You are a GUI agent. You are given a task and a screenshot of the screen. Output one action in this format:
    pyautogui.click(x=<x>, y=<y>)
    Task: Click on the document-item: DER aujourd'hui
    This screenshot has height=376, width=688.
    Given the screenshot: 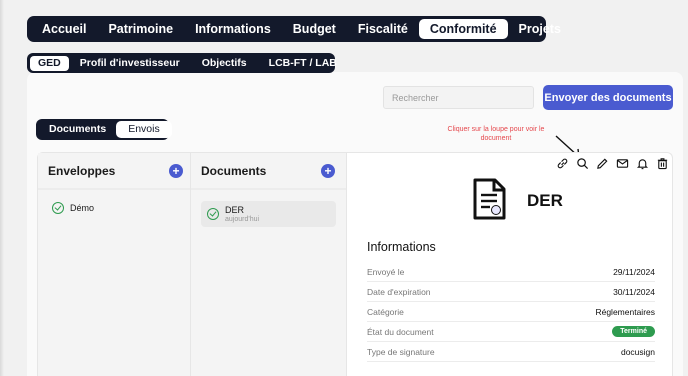 What is the action you would take?
    pyautogui.click(x=268, y=214)
    